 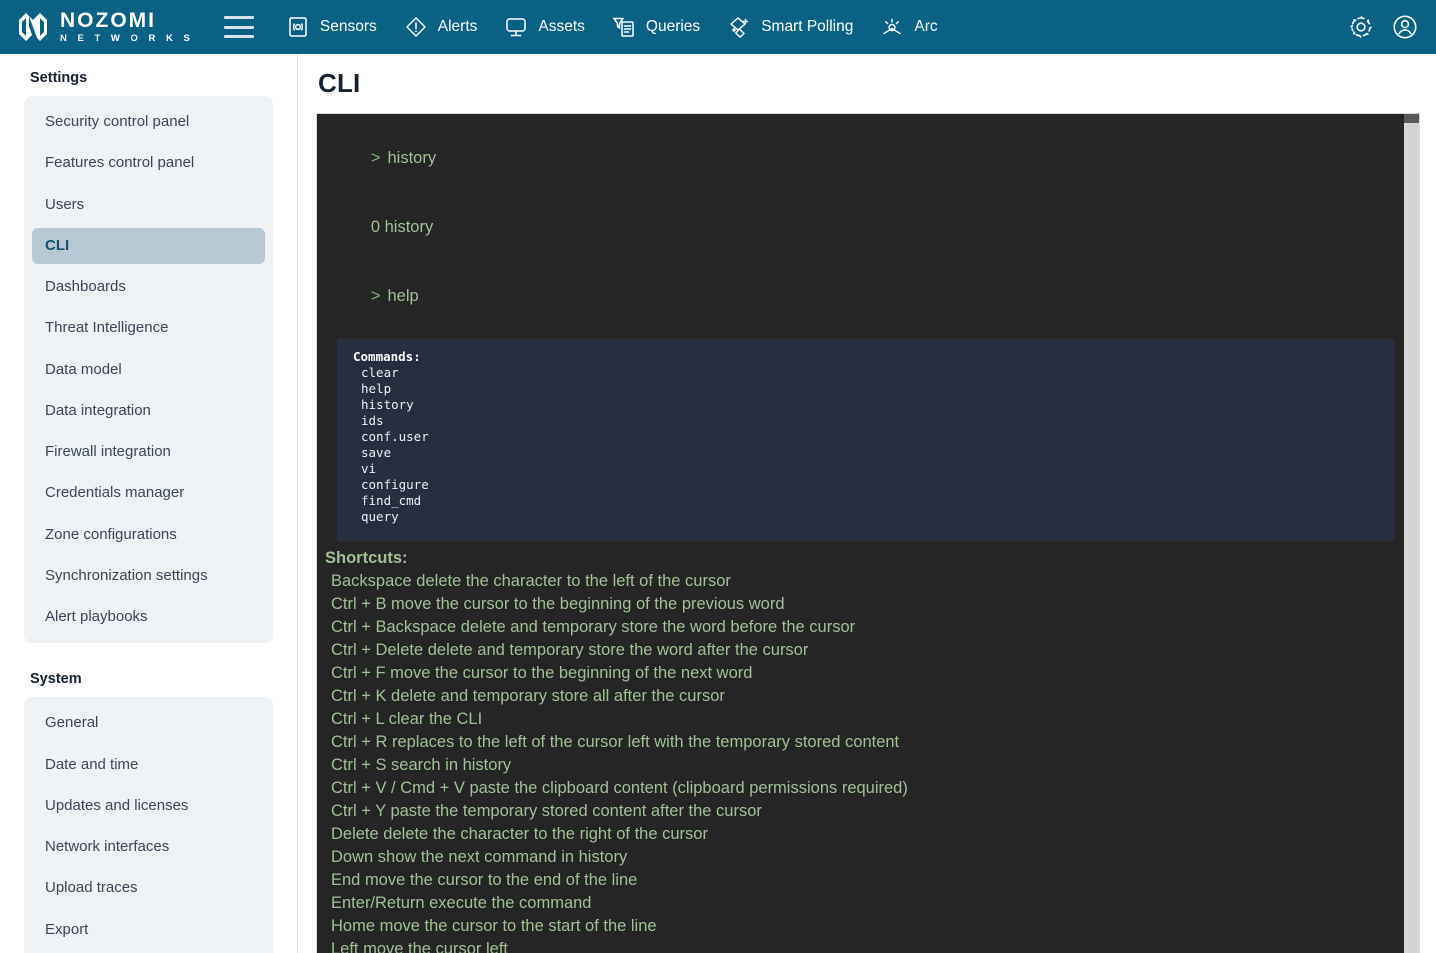 What do you see at coordinates (864, 158) in the screenshot?
I see `terminal-history-line: > history` at bounding box center [864, 158].